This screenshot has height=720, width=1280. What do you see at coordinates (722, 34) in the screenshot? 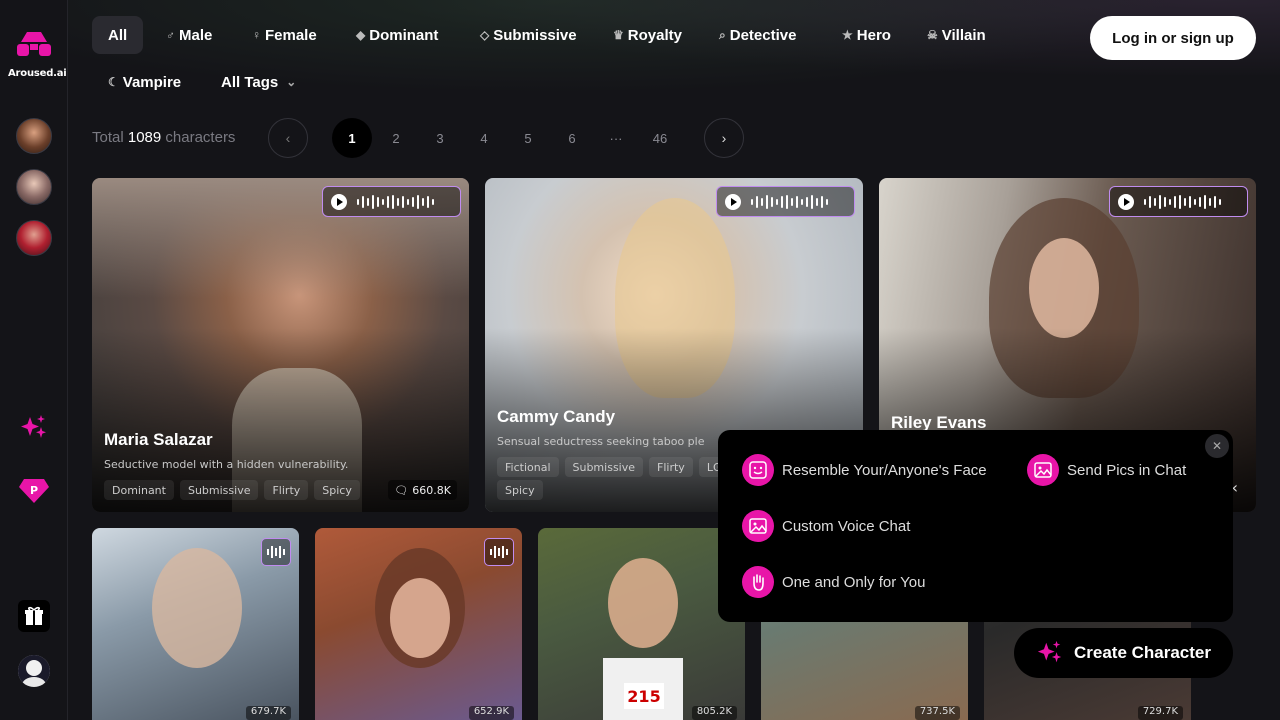
I see `magnifier-icon: ⌕` at bounding box center [722, 34].